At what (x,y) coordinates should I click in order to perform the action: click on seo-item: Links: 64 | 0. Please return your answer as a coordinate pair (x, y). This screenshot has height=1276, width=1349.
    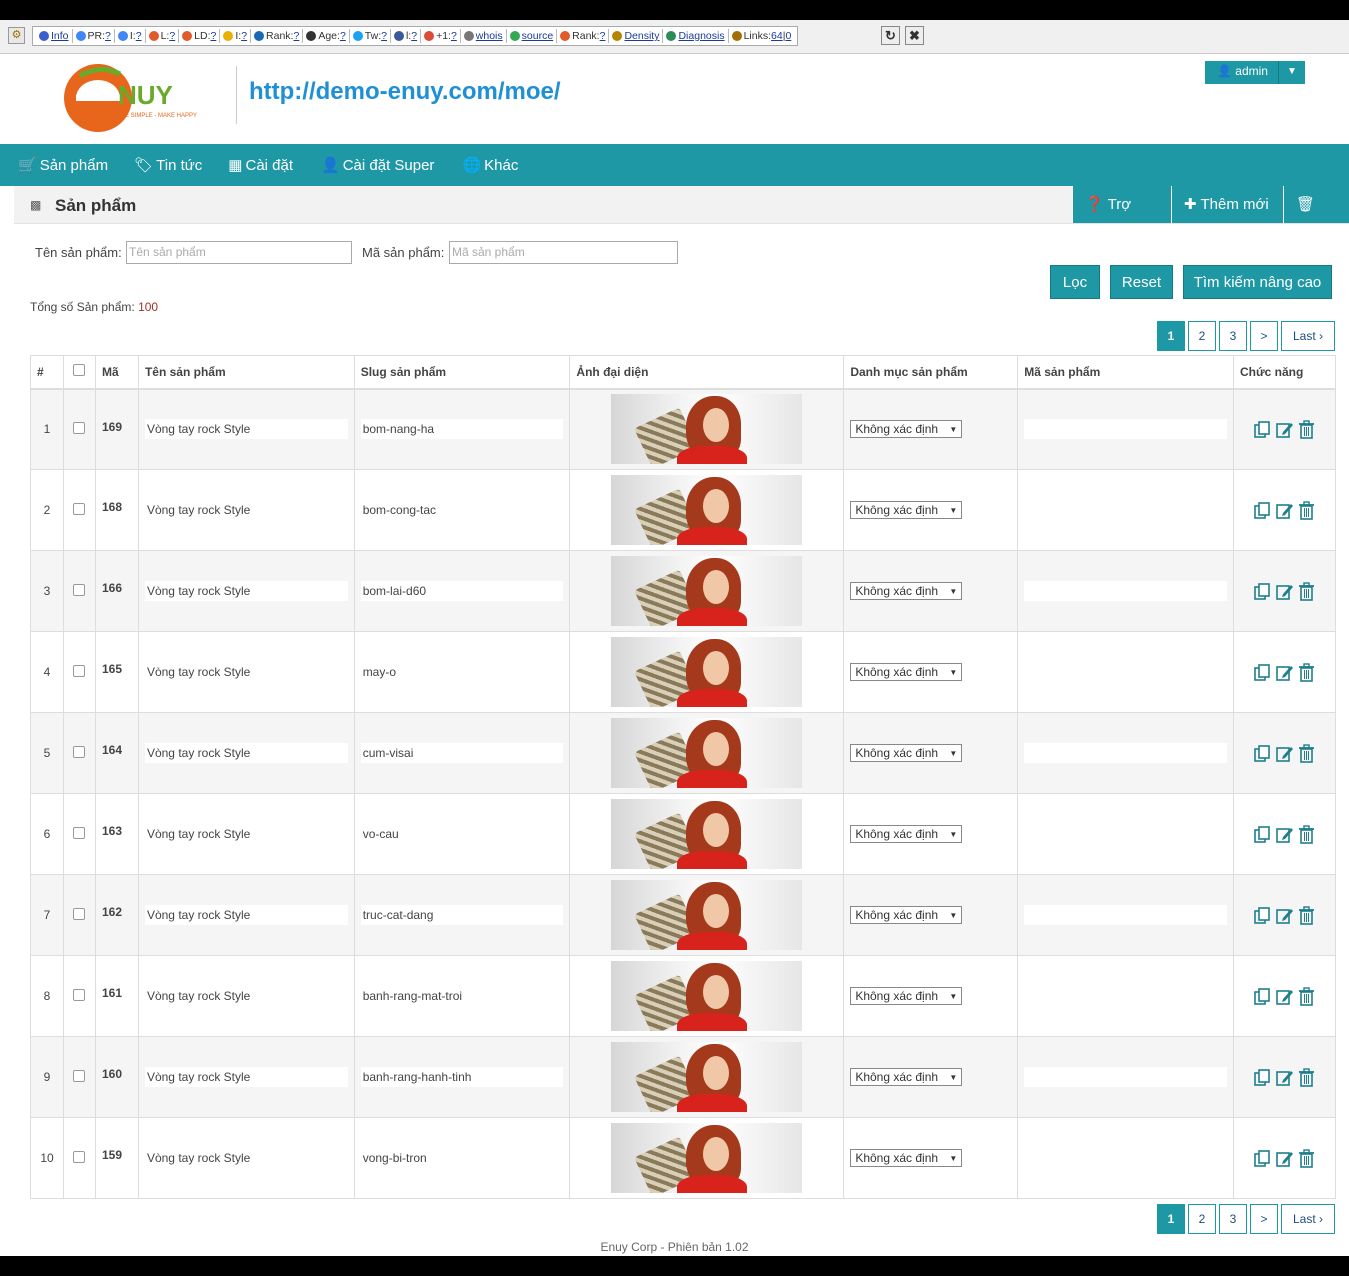
    Looking at the image, I should click on (762, 36).